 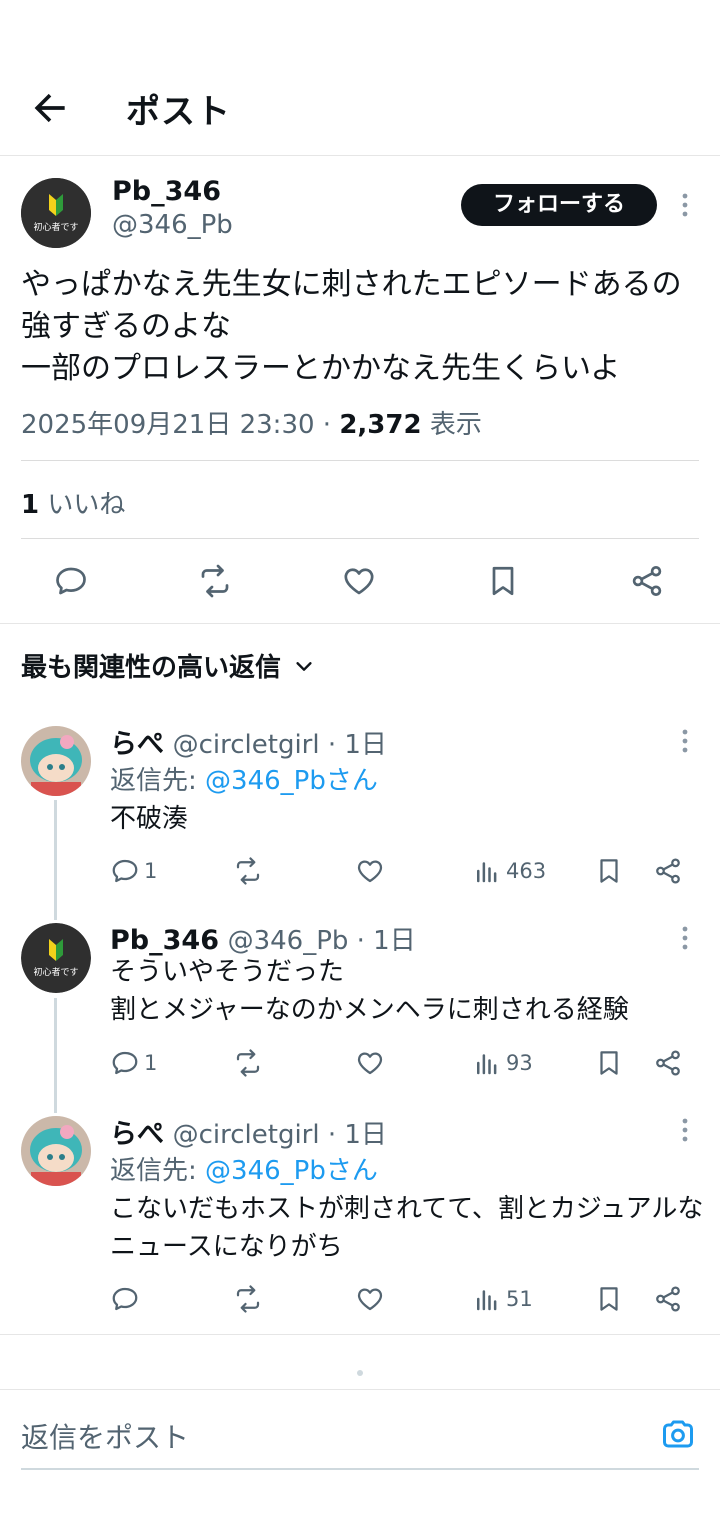 What do you see at coordinates (341, 1436) in the screenshot?
I see `reply-input: 返信をポスト` at bounding box center [341, 1436].